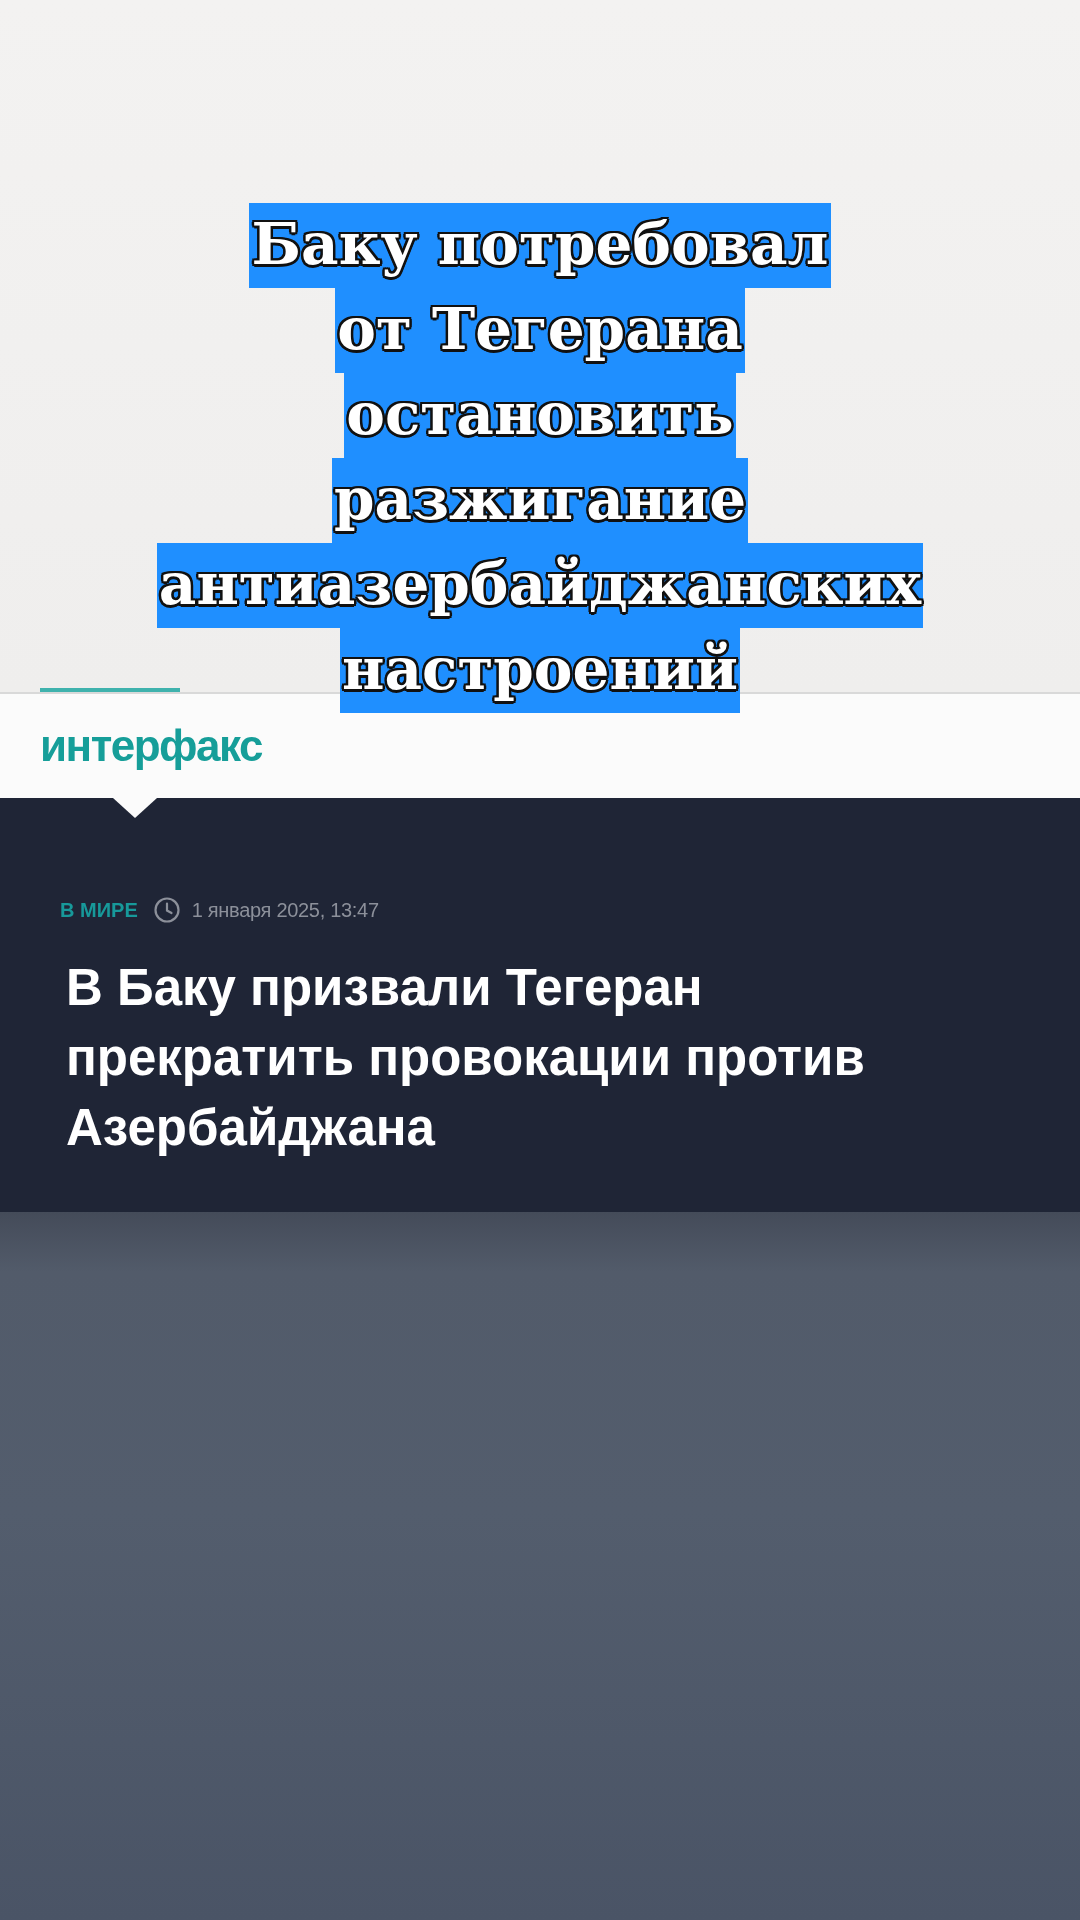 This screenshot has width=1080, height=1920. Describe the element at coordinates (151, 746) in the screenshot. I see `site-logo: интерфакс` at that location.